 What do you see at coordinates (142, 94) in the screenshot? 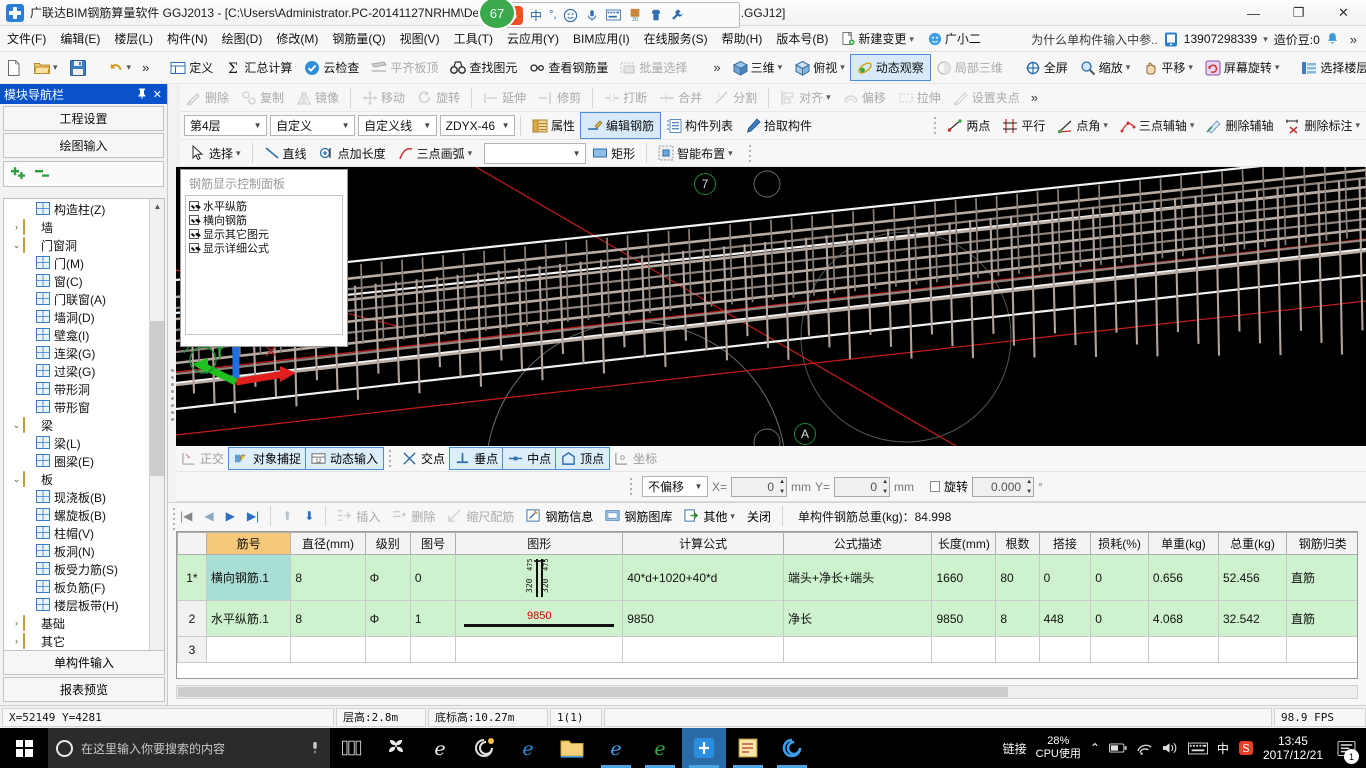
I see `pin-icon` at bounding box center [142, 94].